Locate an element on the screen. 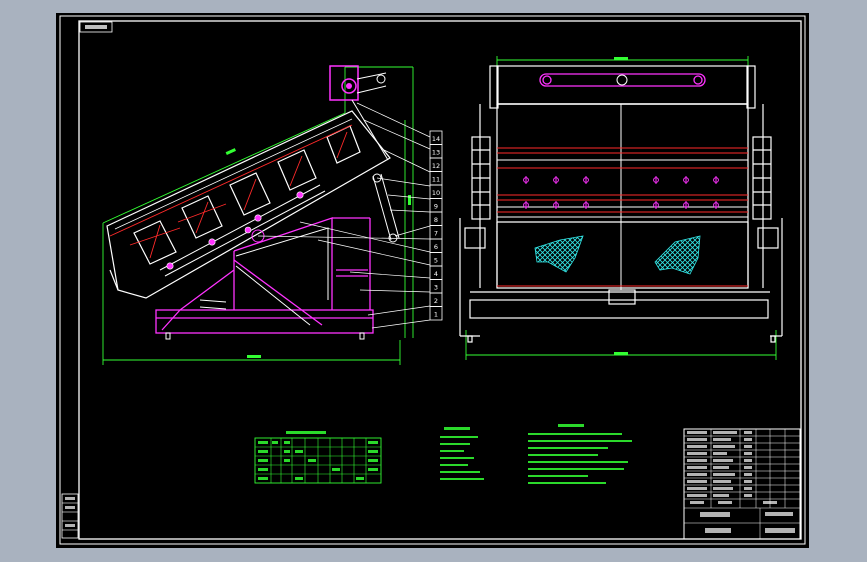  callout-number: 10 is located at coordinates (436, 193).